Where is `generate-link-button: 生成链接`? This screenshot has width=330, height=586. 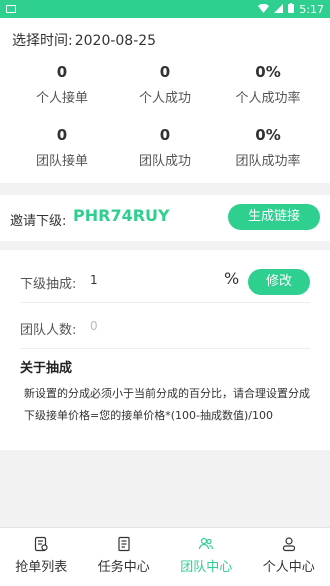 generate-link-button: 生成链接 is located at coordinates (274, 217).